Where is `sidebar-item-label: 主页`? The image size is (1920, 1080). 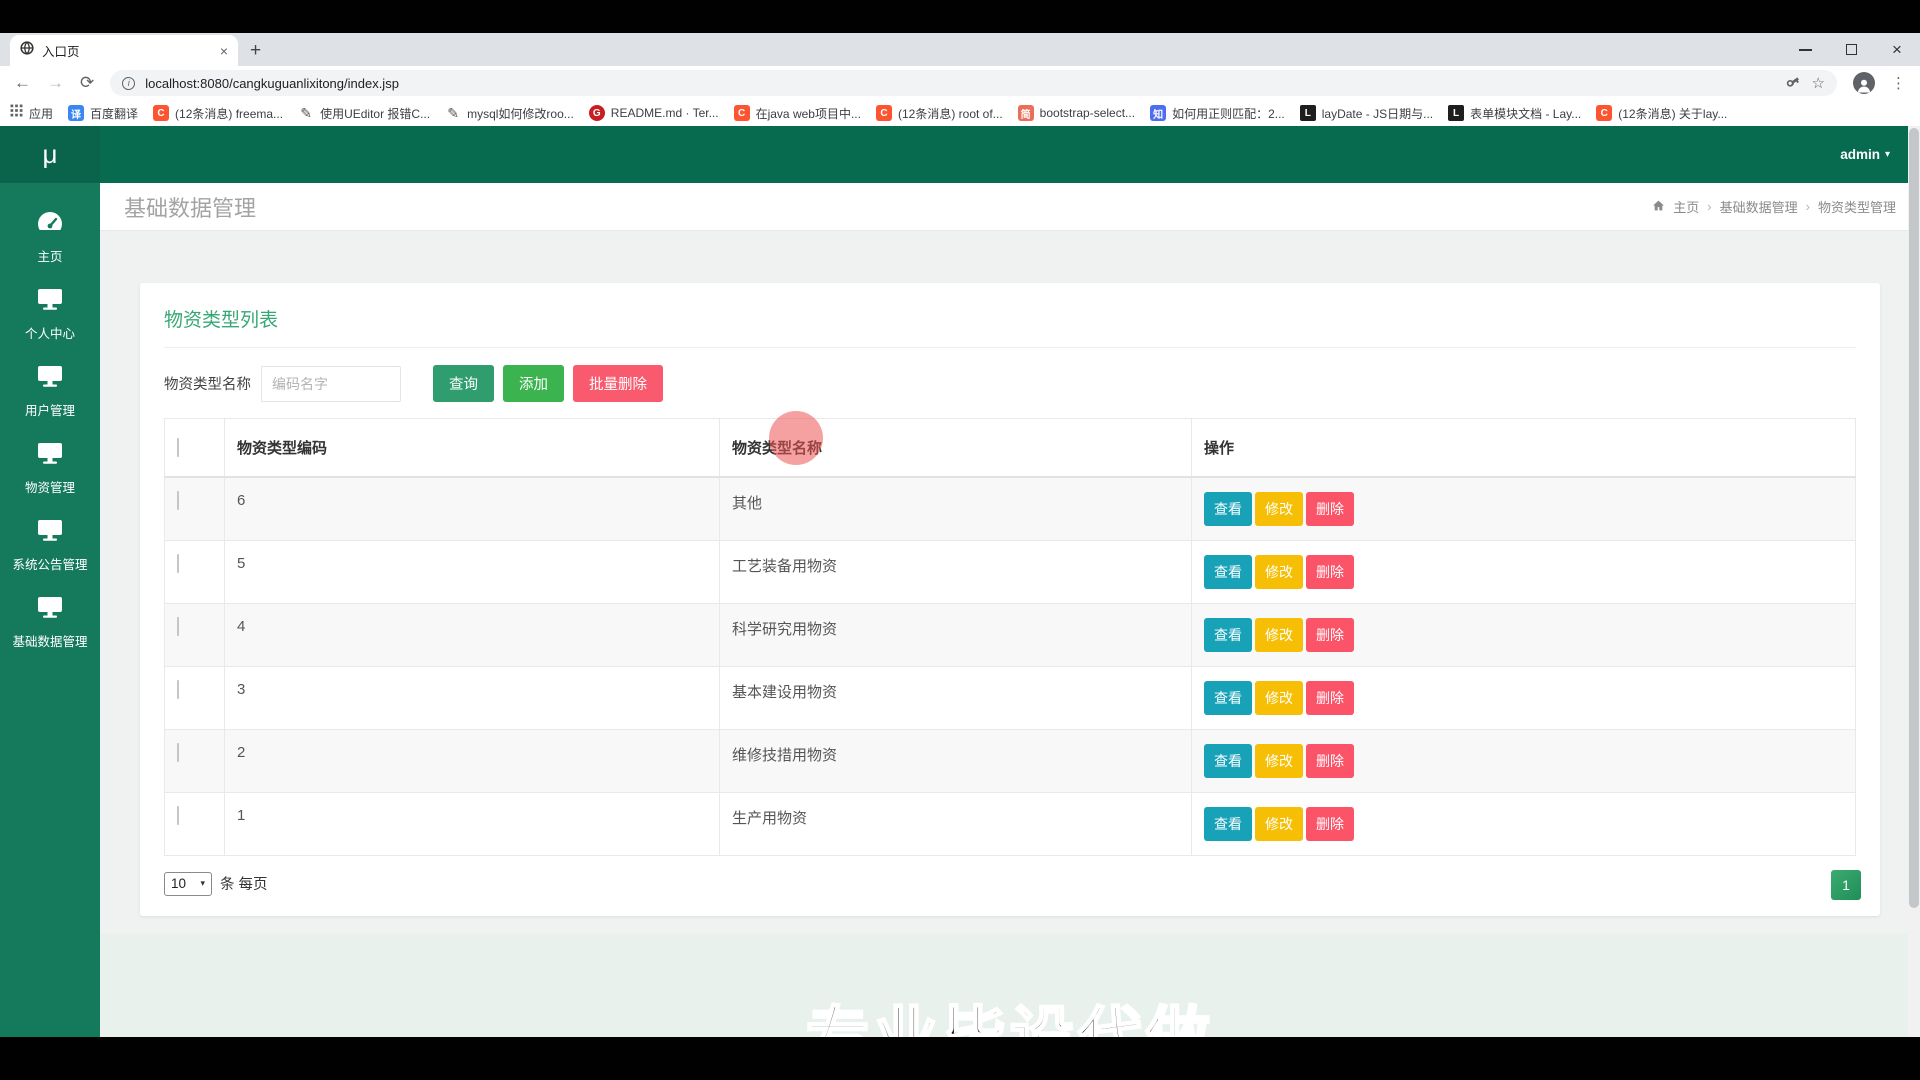 sidebar-item-label: 主页 is located at coordinates (50, 257).